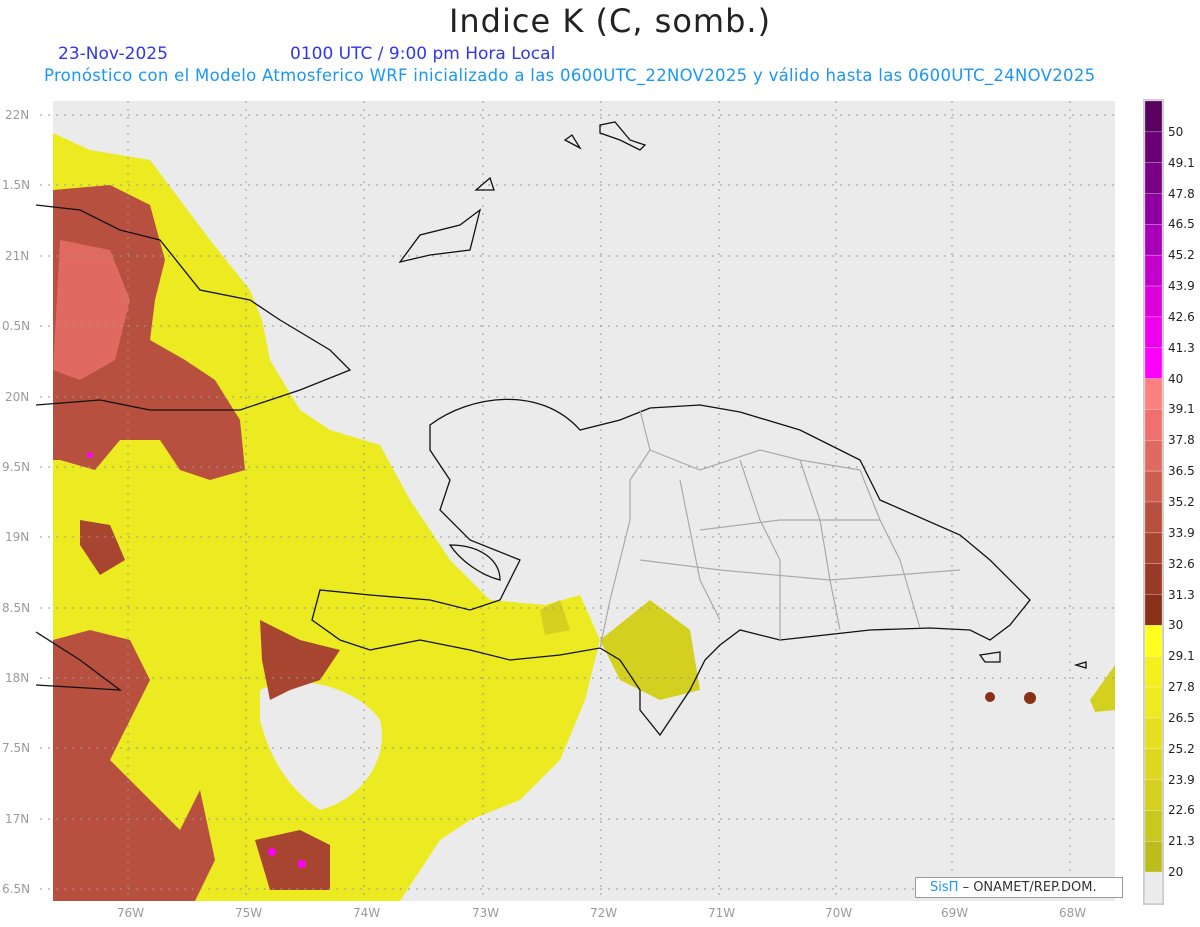  Describe the element at coordinates (17, 397) in the screenshot. I see `lat-label: 20N` at that location.